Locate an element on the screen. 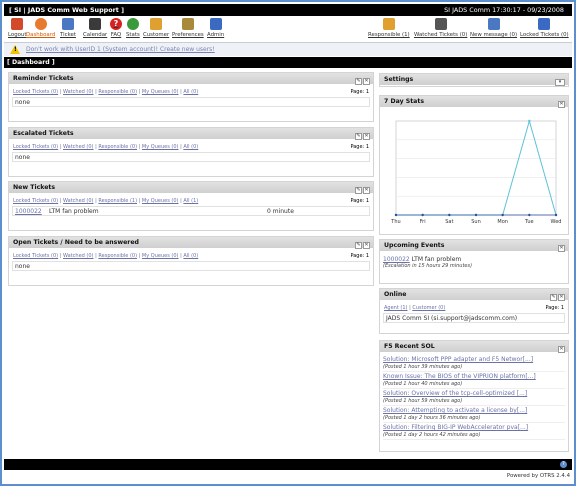 The image size is (576, 486). locked-tickets-button: Locked Tickets (0) is located at coordinates (544, 28).